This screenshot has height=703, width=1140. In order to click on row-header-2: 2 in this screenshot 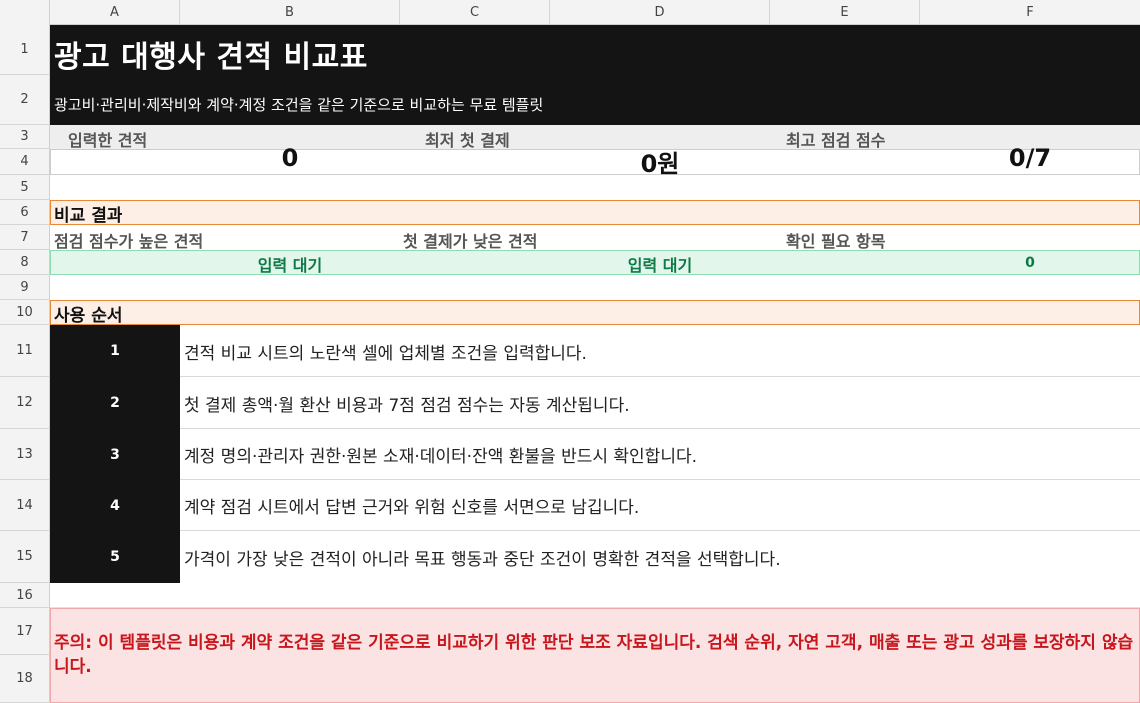, I will do `click(25, 100)`.